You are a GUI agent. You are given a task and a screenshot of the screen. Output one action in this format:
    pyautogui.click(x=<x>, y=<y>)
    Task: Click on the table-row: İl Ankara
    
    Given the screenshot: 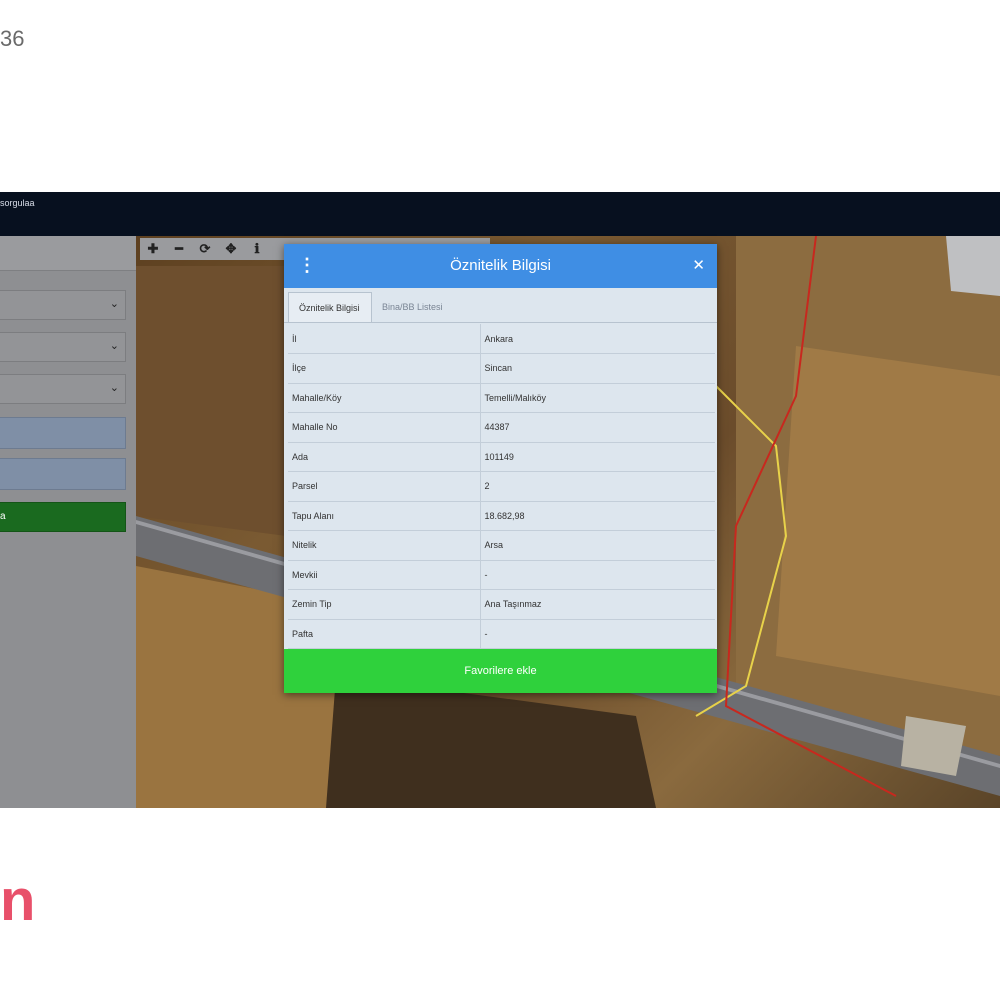 What is the action you would take?
    pyautogui.click(x=501, y=339)
    